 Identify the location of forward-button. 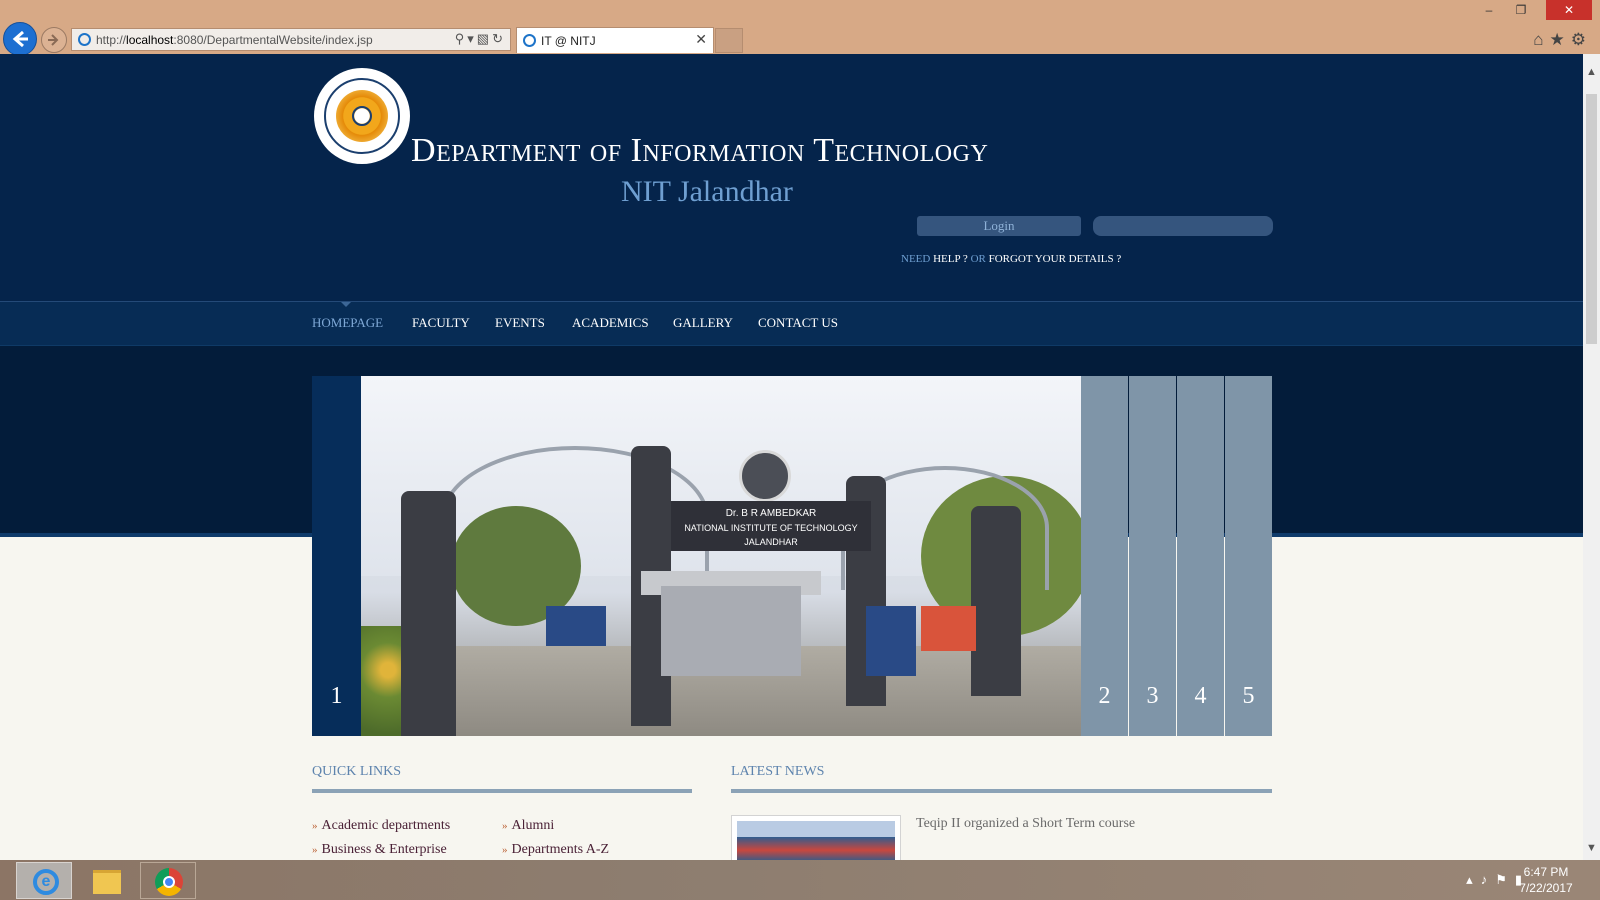
(54, 40).